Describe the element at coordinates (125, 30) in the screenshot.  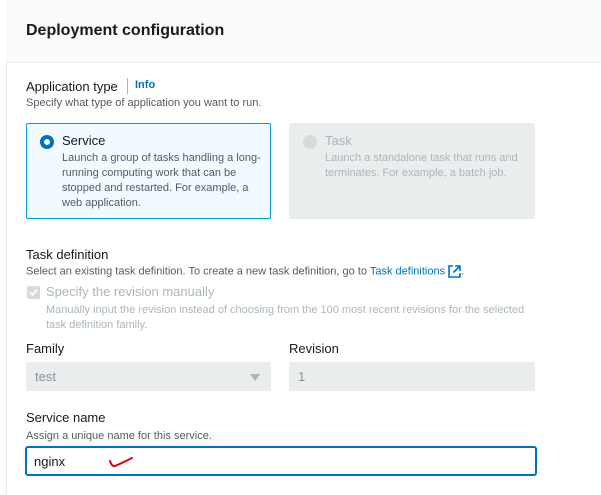
I see `panel-title: Deployment configuration` at that location.